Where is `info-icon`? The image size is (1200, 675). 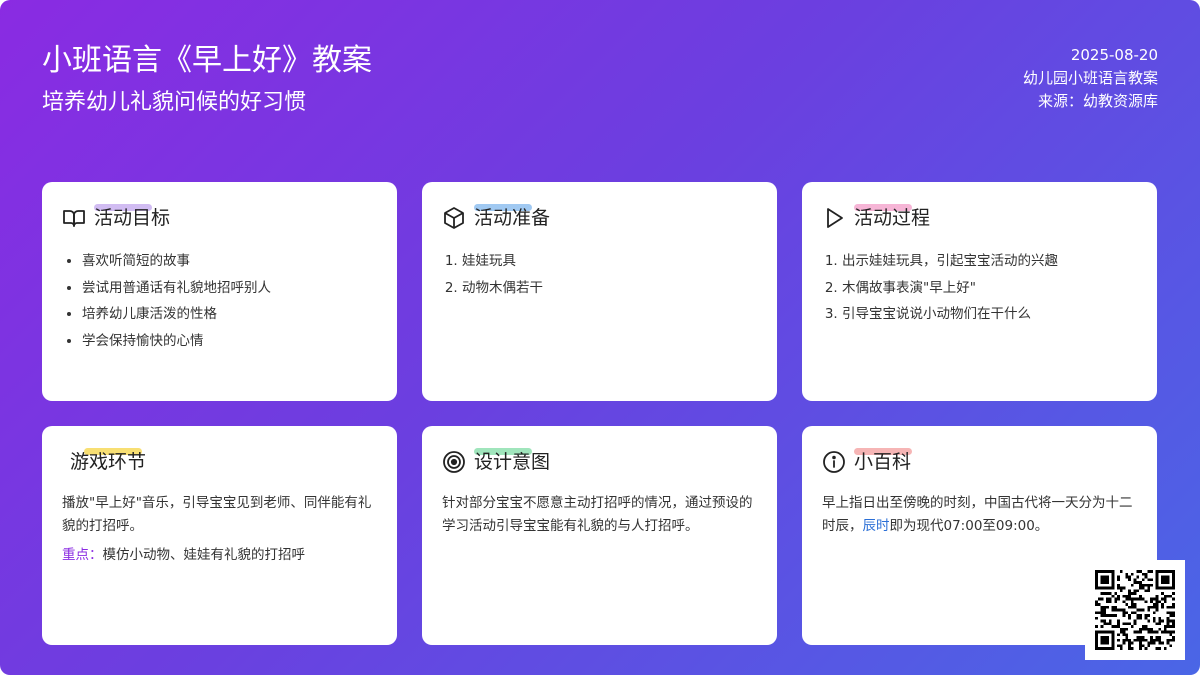
info-icon is located at coordinates (834, 462).